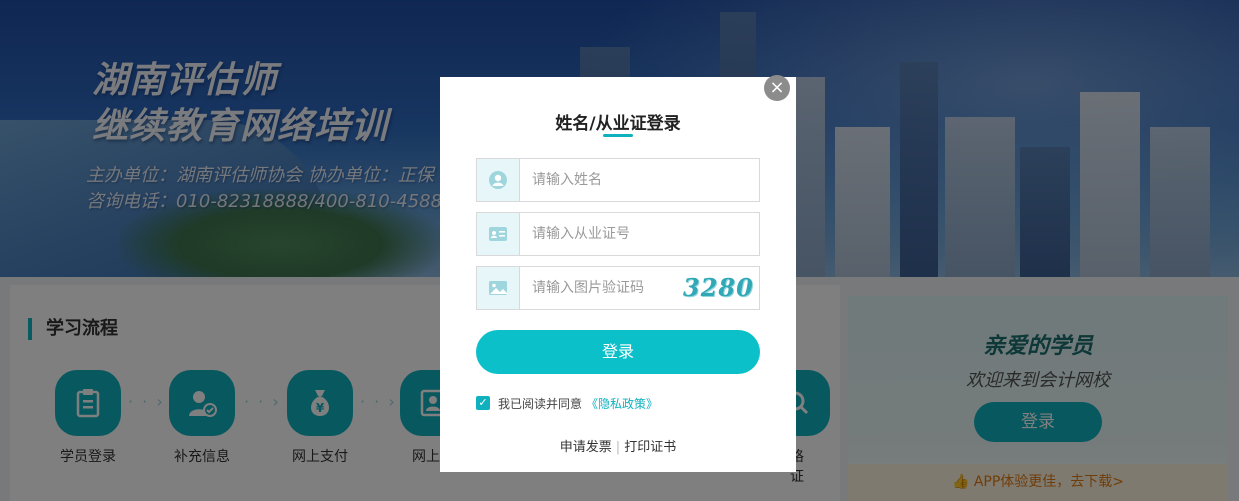  I want to click on privacy-agreement: ✓ 我已阅读并同意 《隐私政策》, so click(567, 403).